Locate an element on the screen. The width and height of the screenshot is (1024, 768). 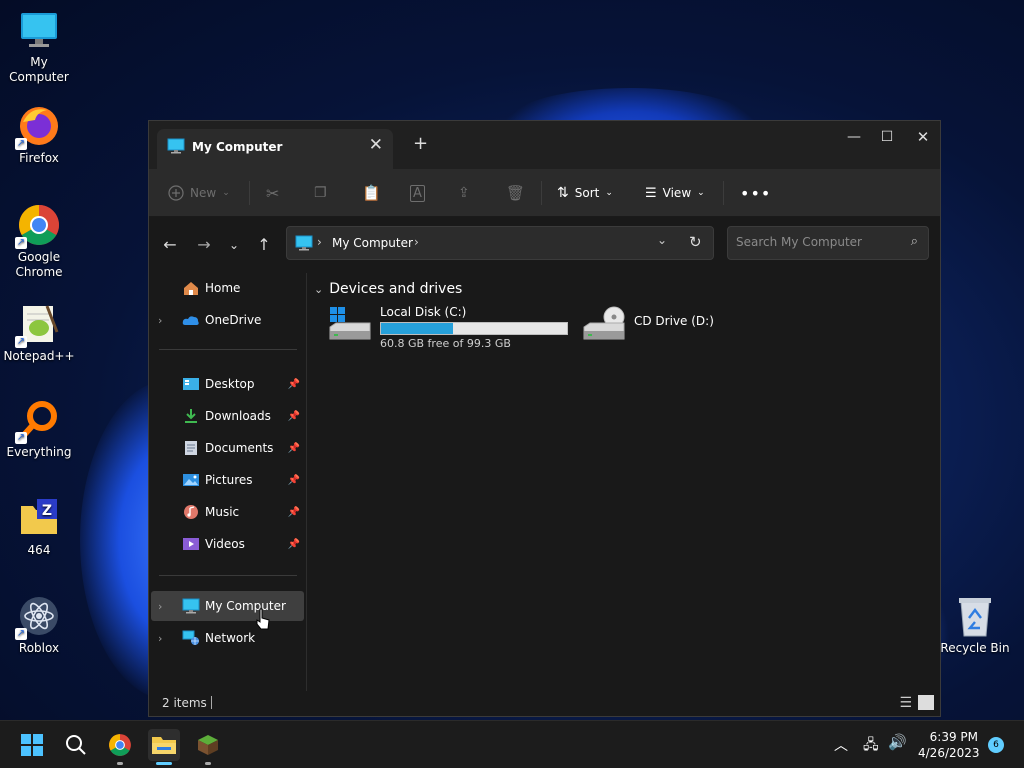
sidebar-item-music: Music 📌 is located at coordinates (227, 512).